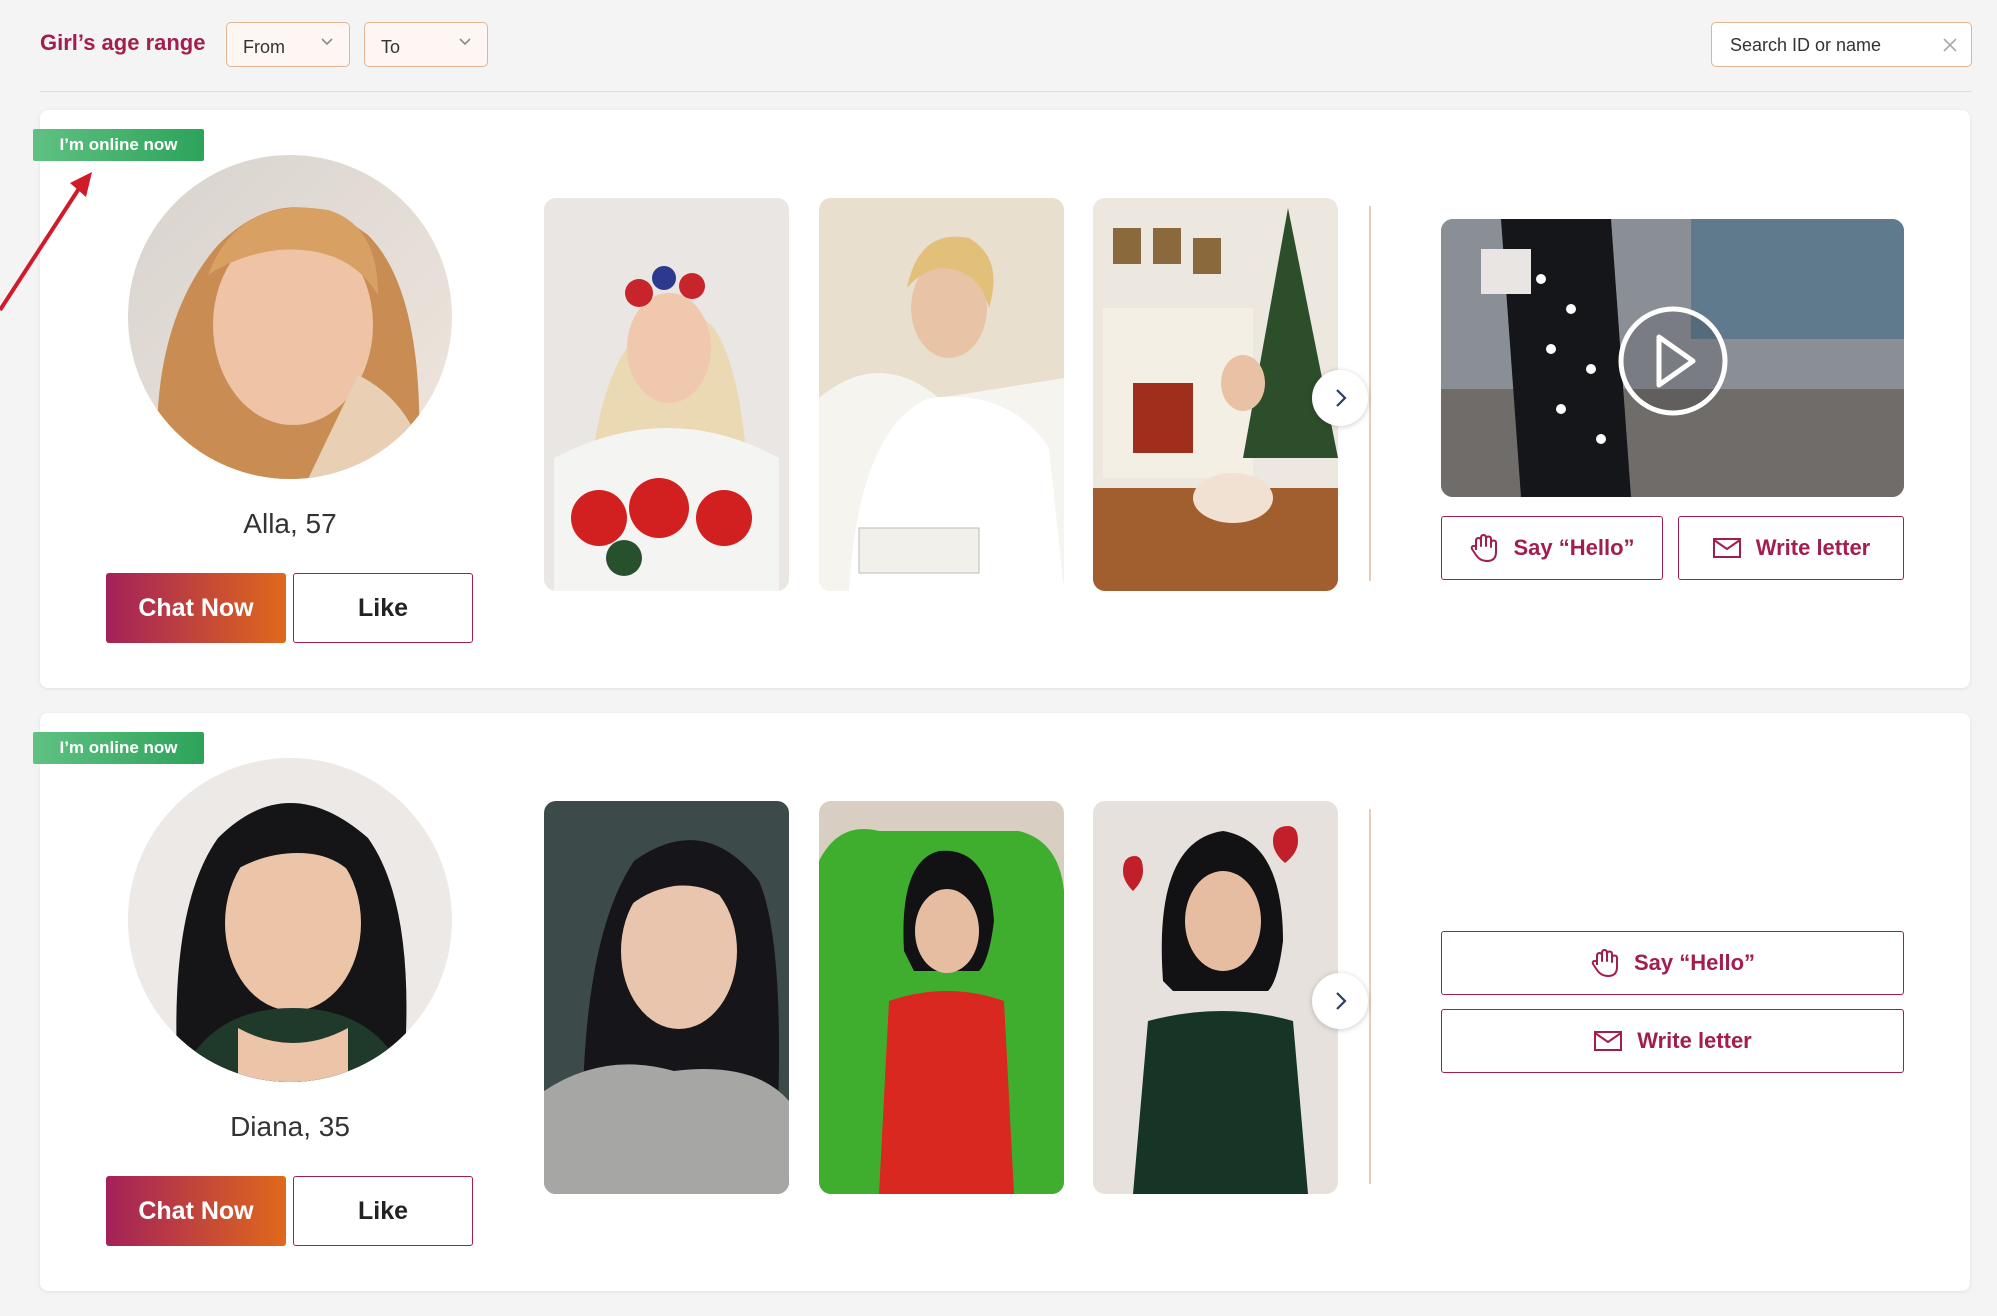 This screenshot has width=1997, height=1316. I want to click on profile-name-age: Diana, 35, so click(290, 1126).